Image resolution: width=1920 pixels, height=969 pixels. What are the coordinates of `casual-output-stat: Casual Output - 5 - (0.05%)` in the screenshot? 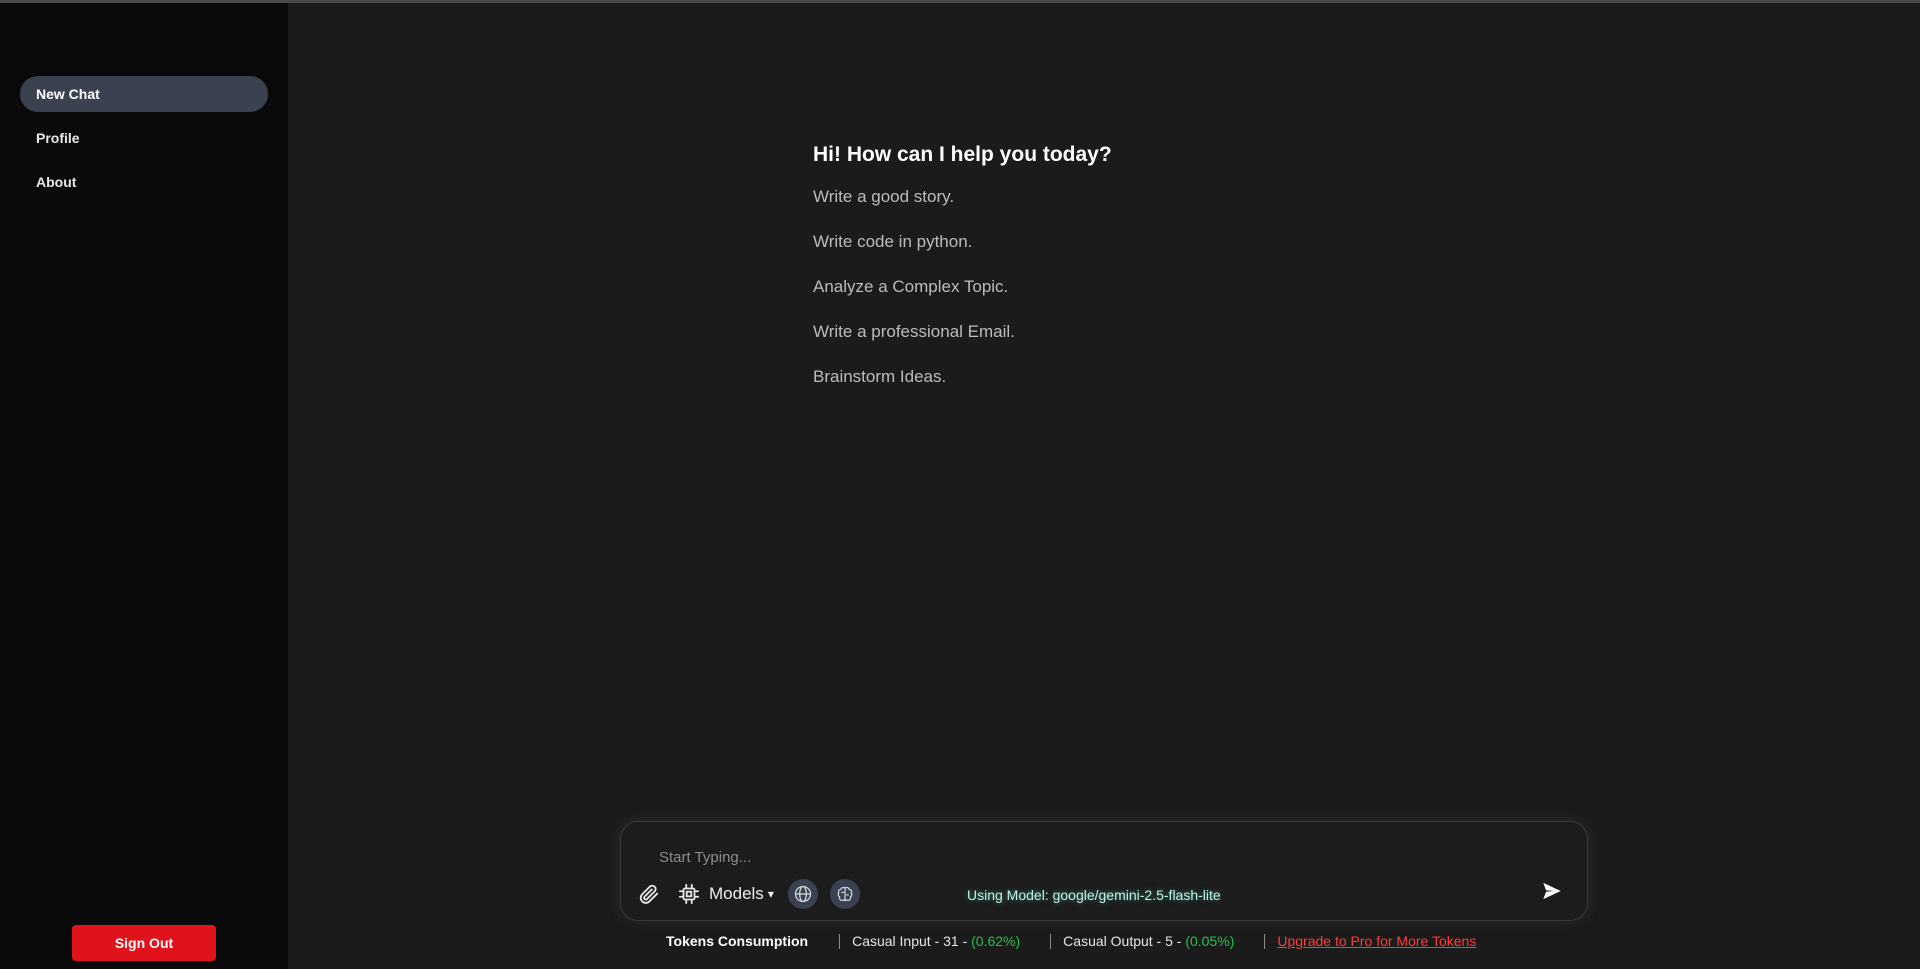 It's located at (1148, 941).